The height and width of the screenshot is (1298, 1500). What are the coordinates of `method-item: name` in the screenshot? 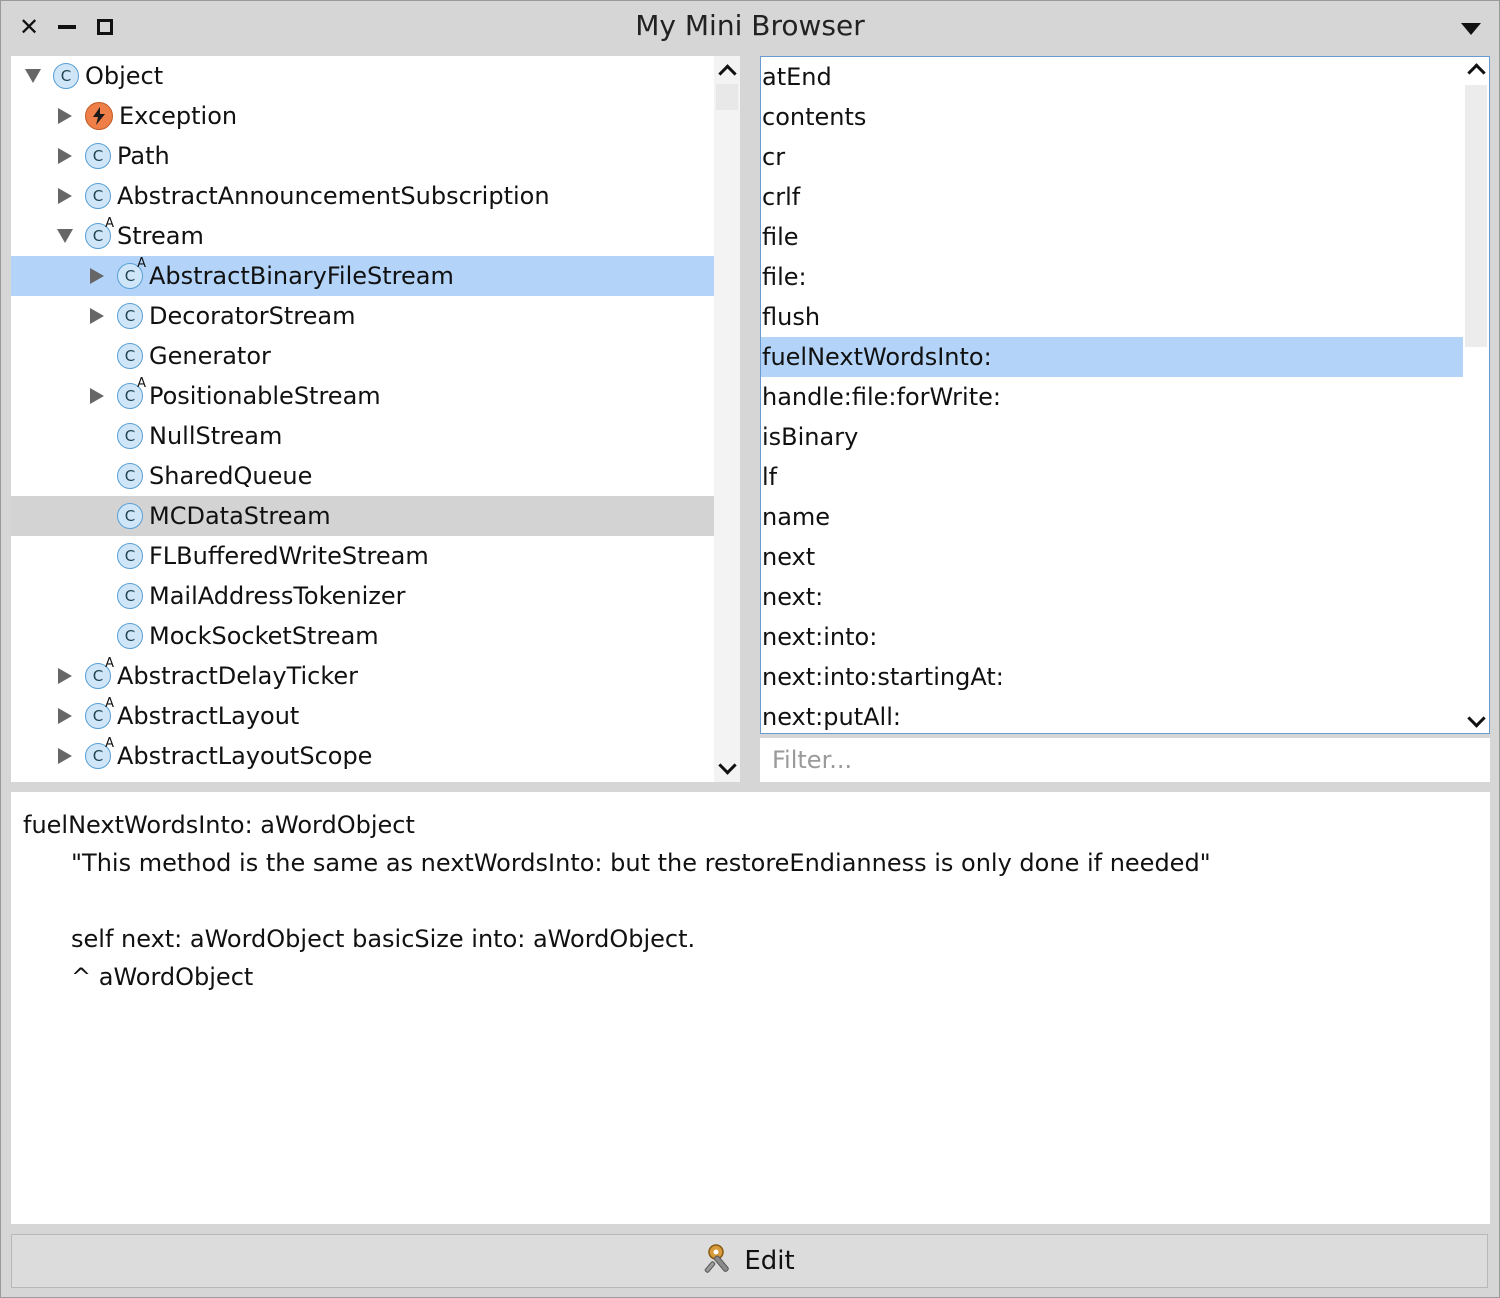 It's located at (1112, 517).